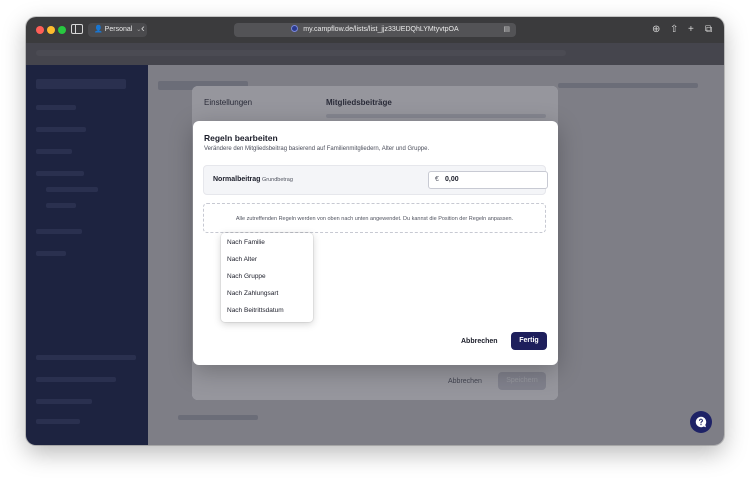 The width and height of the screenshot is (750, 479). What do you see at coordinates (242, 260) in the screenshot?
I see `menu-item-nach-alter: Nach Alter` at bounding box center [242, 260].